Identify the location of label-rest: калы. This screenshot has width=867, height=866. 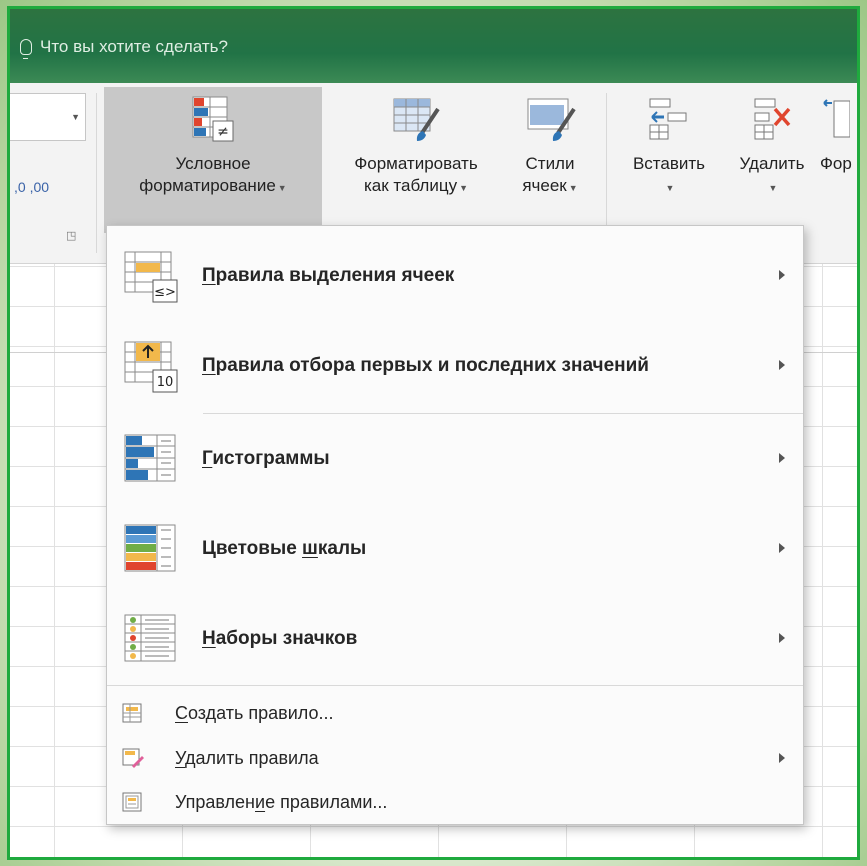
(342, 548).